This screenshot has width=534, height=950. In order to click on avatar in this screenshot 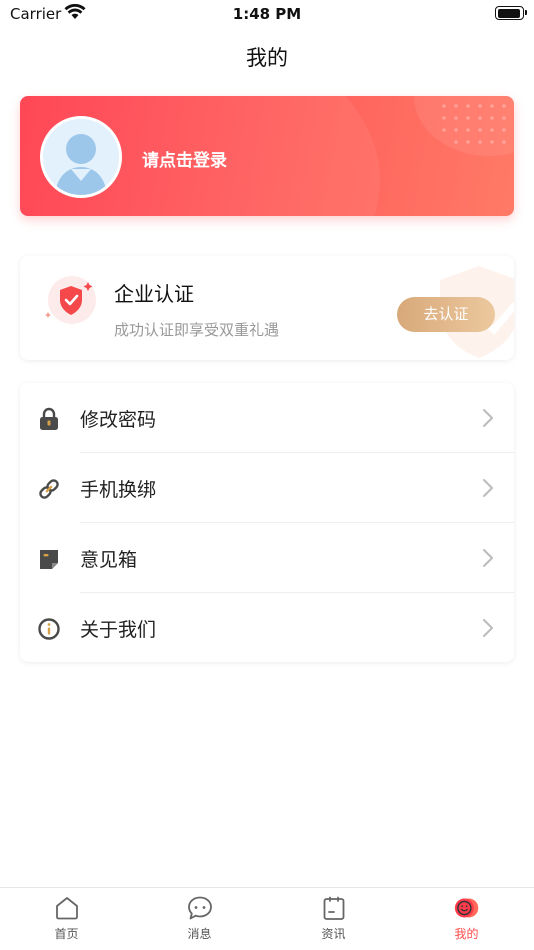, I will do `click(81, 157)`.